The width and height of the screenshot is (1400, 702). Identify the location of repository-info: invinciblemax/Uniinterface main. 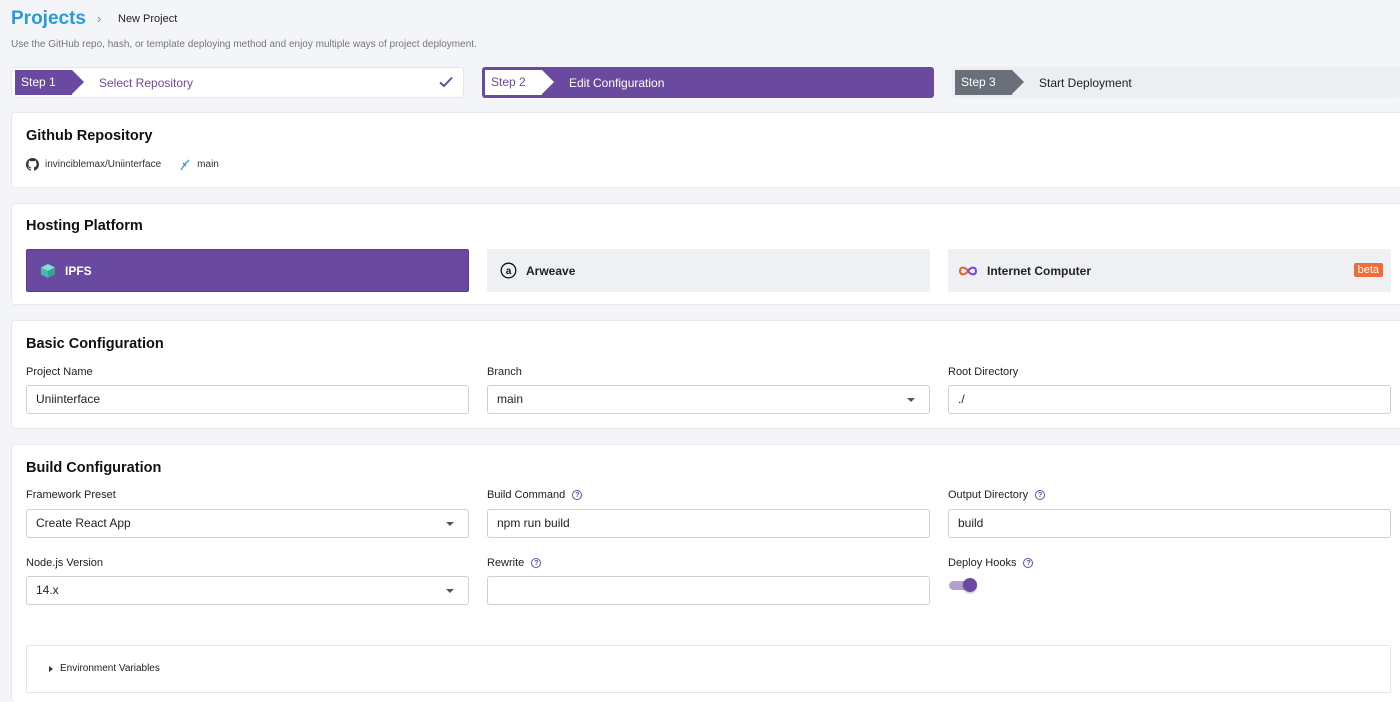
(122, 164).